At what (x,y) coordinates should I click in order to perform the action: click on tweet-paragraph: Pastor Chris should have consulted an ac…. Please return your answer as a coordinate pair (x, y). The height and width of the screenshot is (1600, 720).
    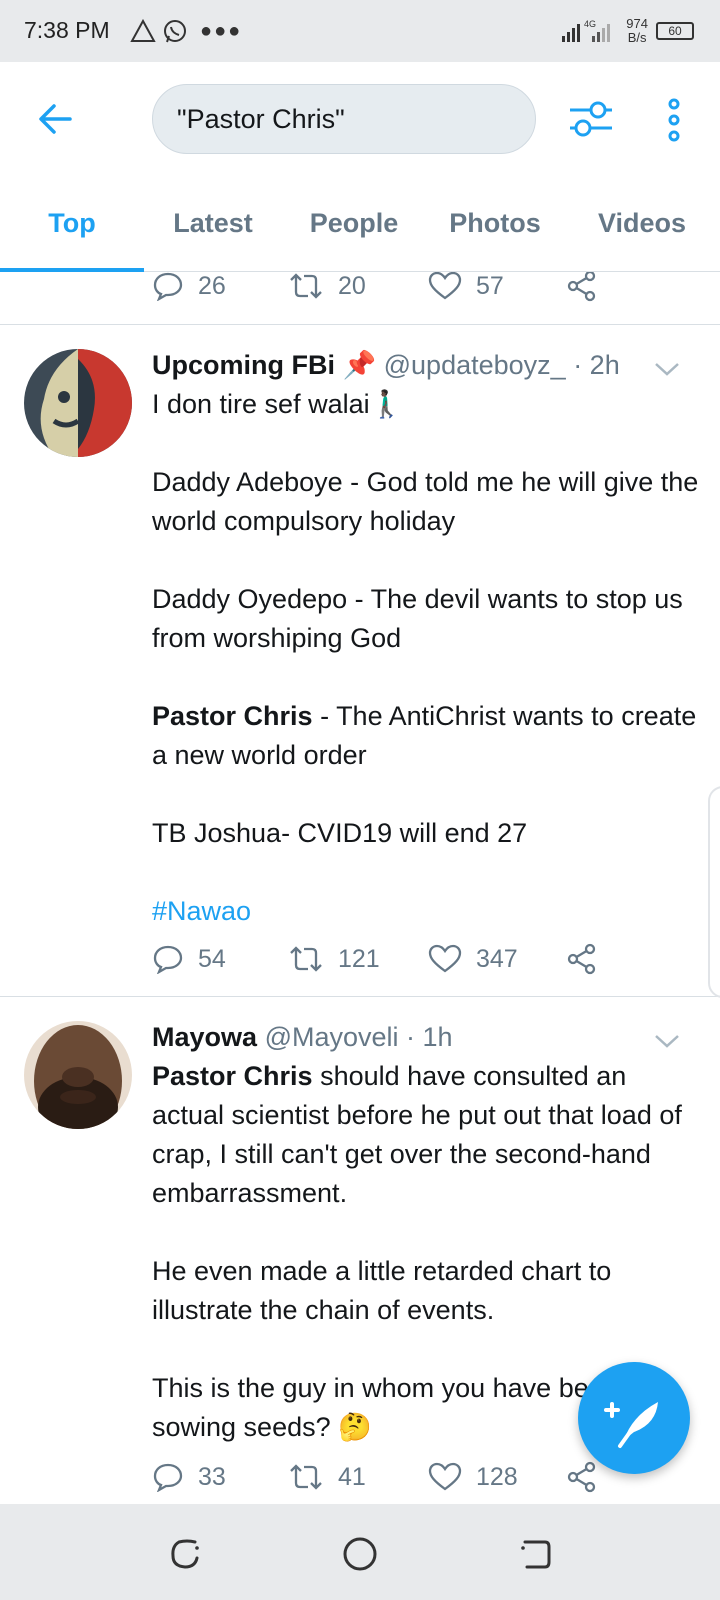
    Looking at the image, I should click on (427, 1135).